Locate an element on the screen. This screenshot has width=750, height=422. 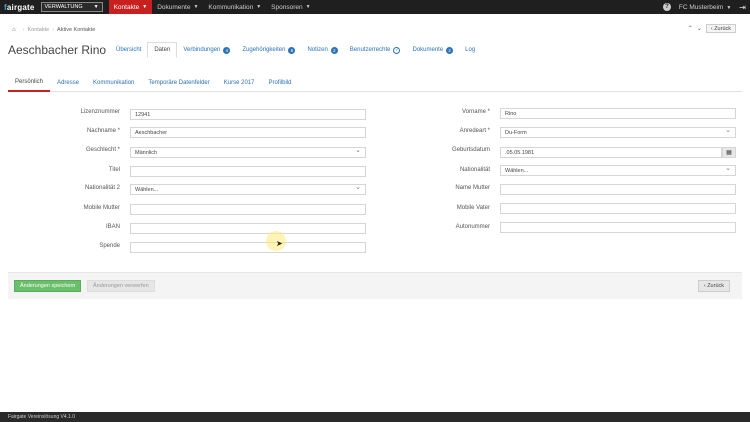
mobile-mutter-input is located at coordinates (248, 209).